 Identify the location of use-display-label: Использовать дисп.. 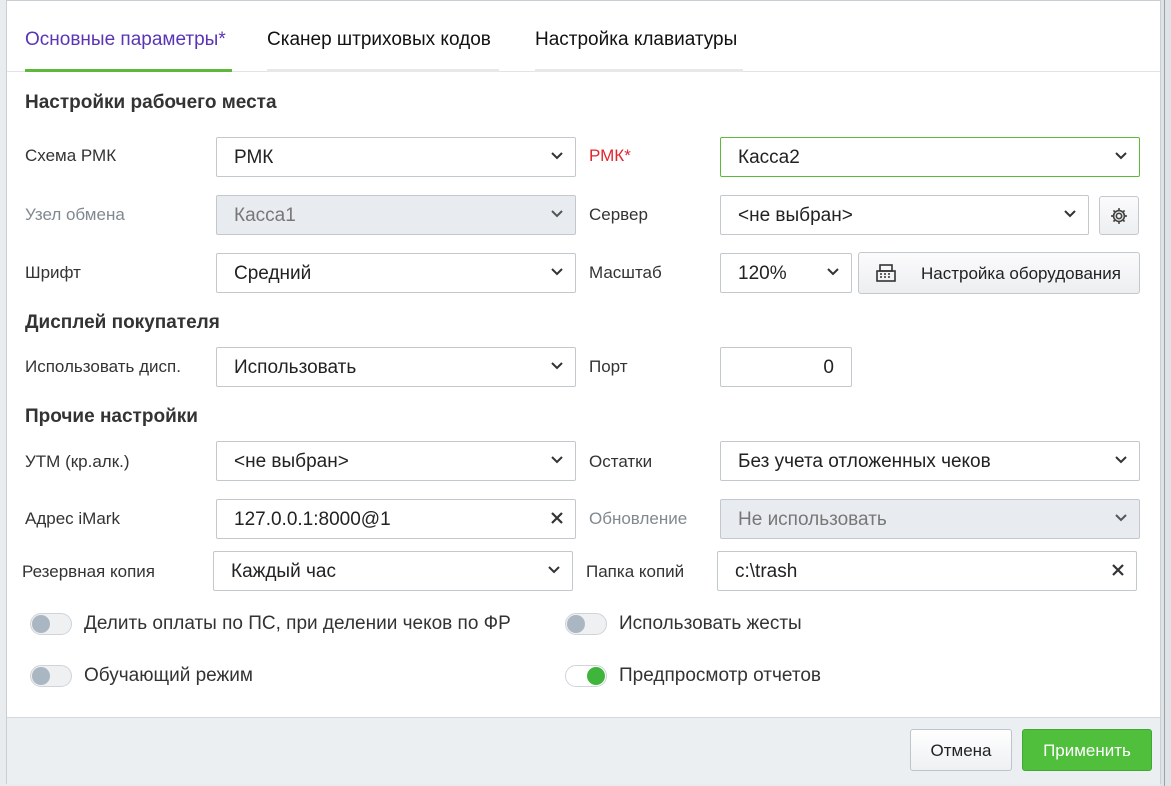
(103, 366).